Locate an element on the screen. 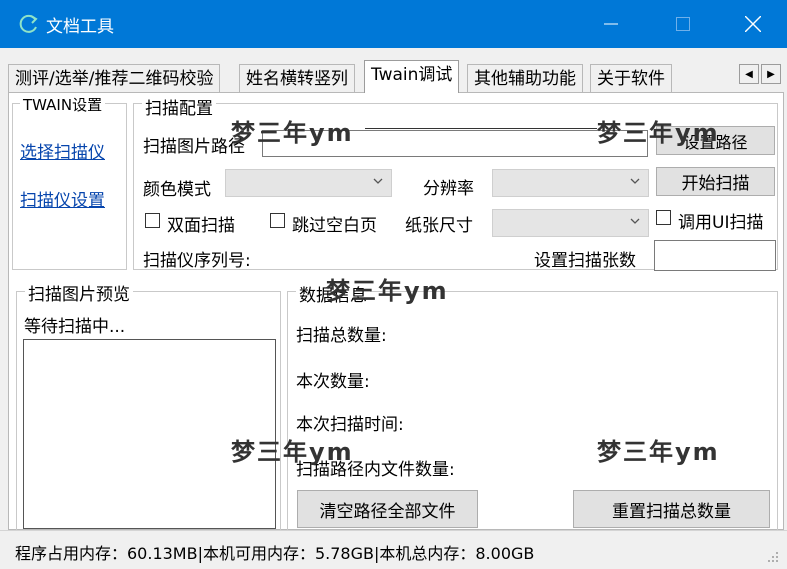 The image size is (787, 569). close-icon is located at coordinates (753, 24).